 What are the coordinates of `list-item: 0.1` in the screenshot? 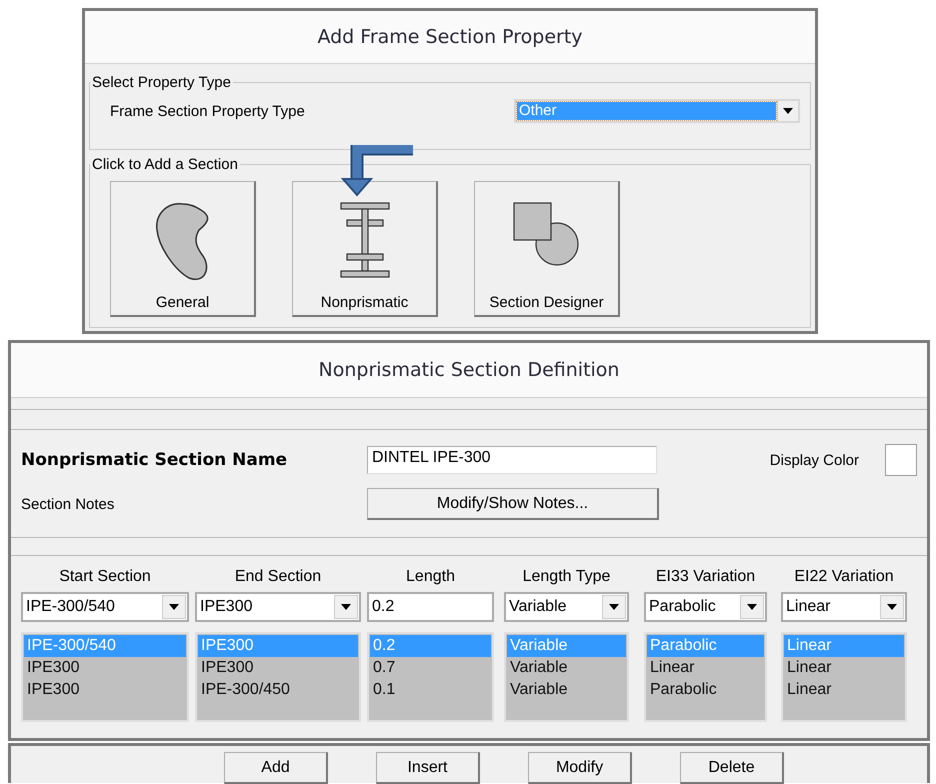 It's located at (430, 690).